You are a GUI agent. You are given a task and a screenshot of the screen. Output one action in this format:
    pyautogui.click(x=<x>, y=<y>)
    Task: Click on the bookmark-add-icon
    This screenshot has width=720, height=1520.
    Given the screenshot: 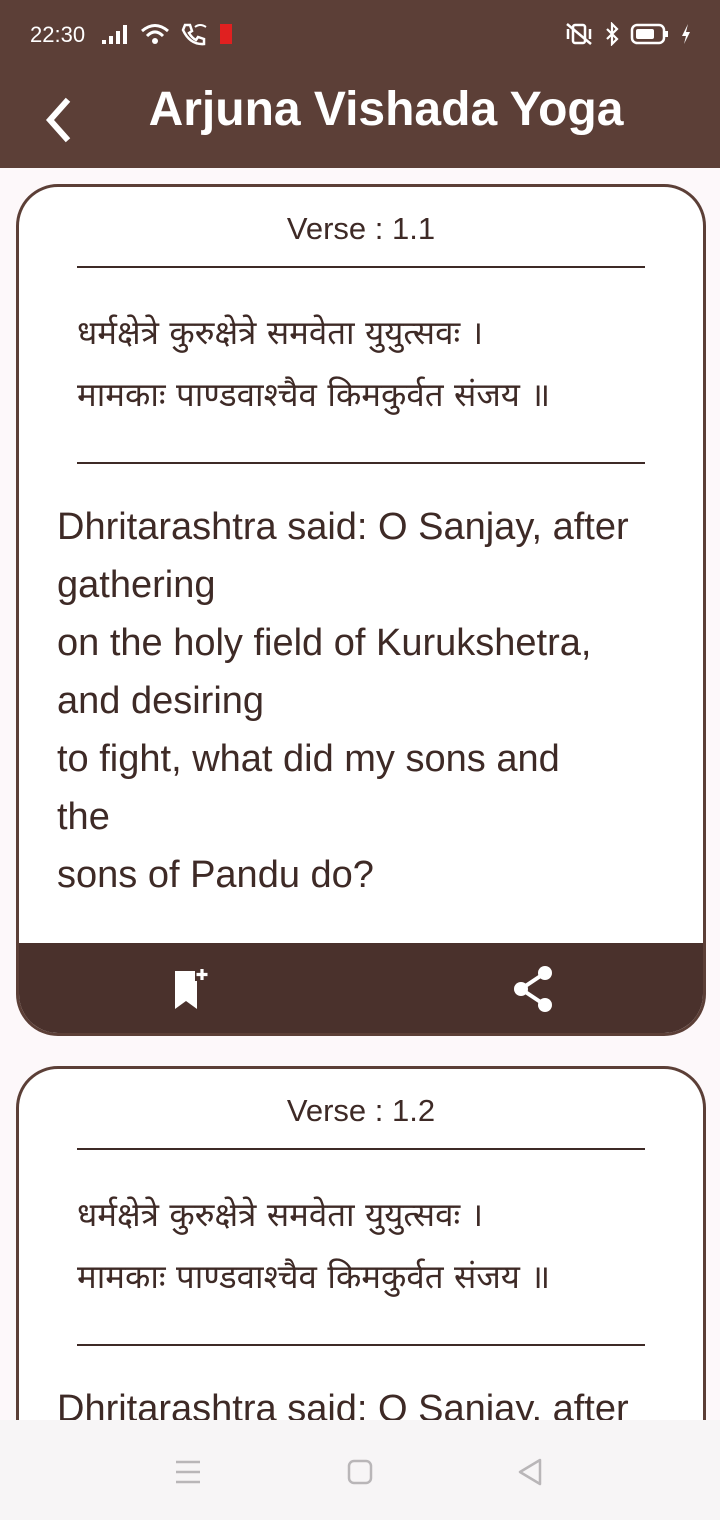 What is the action you would take?
    pyautogui.click(x=192, y=988)
    